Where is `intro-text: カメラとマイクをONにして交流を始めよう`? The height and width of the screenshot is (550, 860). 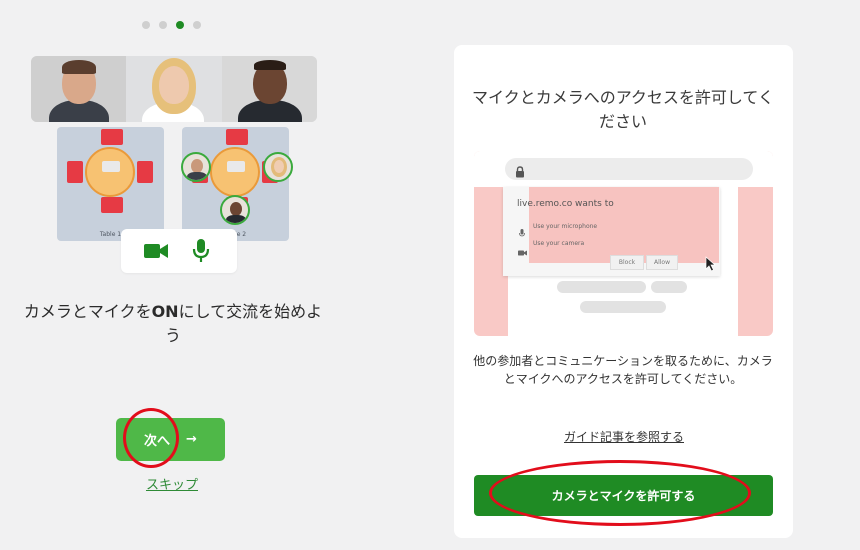 intro-text: カメラとマイクをONにして交流を始めよう is located at coordinates (173, 324).